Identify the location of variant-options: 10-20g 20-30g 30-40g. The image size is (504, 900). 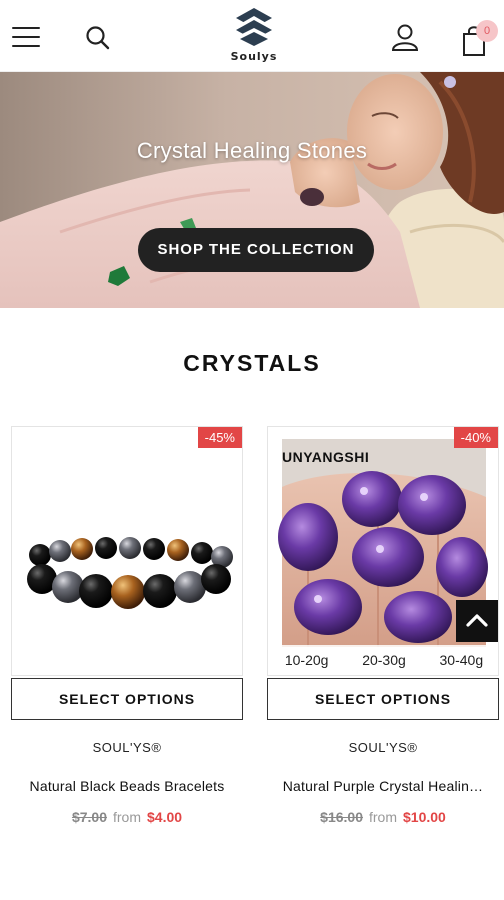
(383, 660).